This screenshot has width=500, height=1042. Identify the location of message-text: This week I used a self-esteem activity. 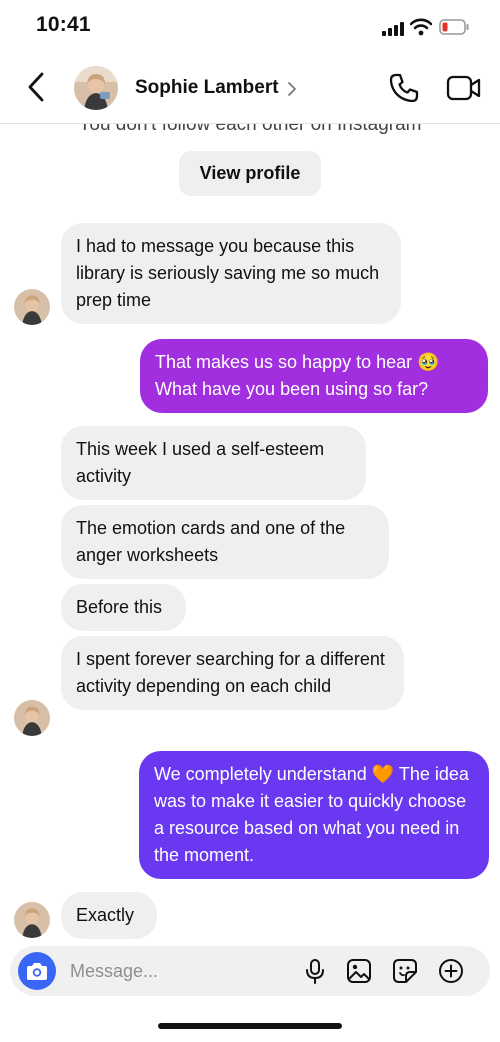
(200, 462).